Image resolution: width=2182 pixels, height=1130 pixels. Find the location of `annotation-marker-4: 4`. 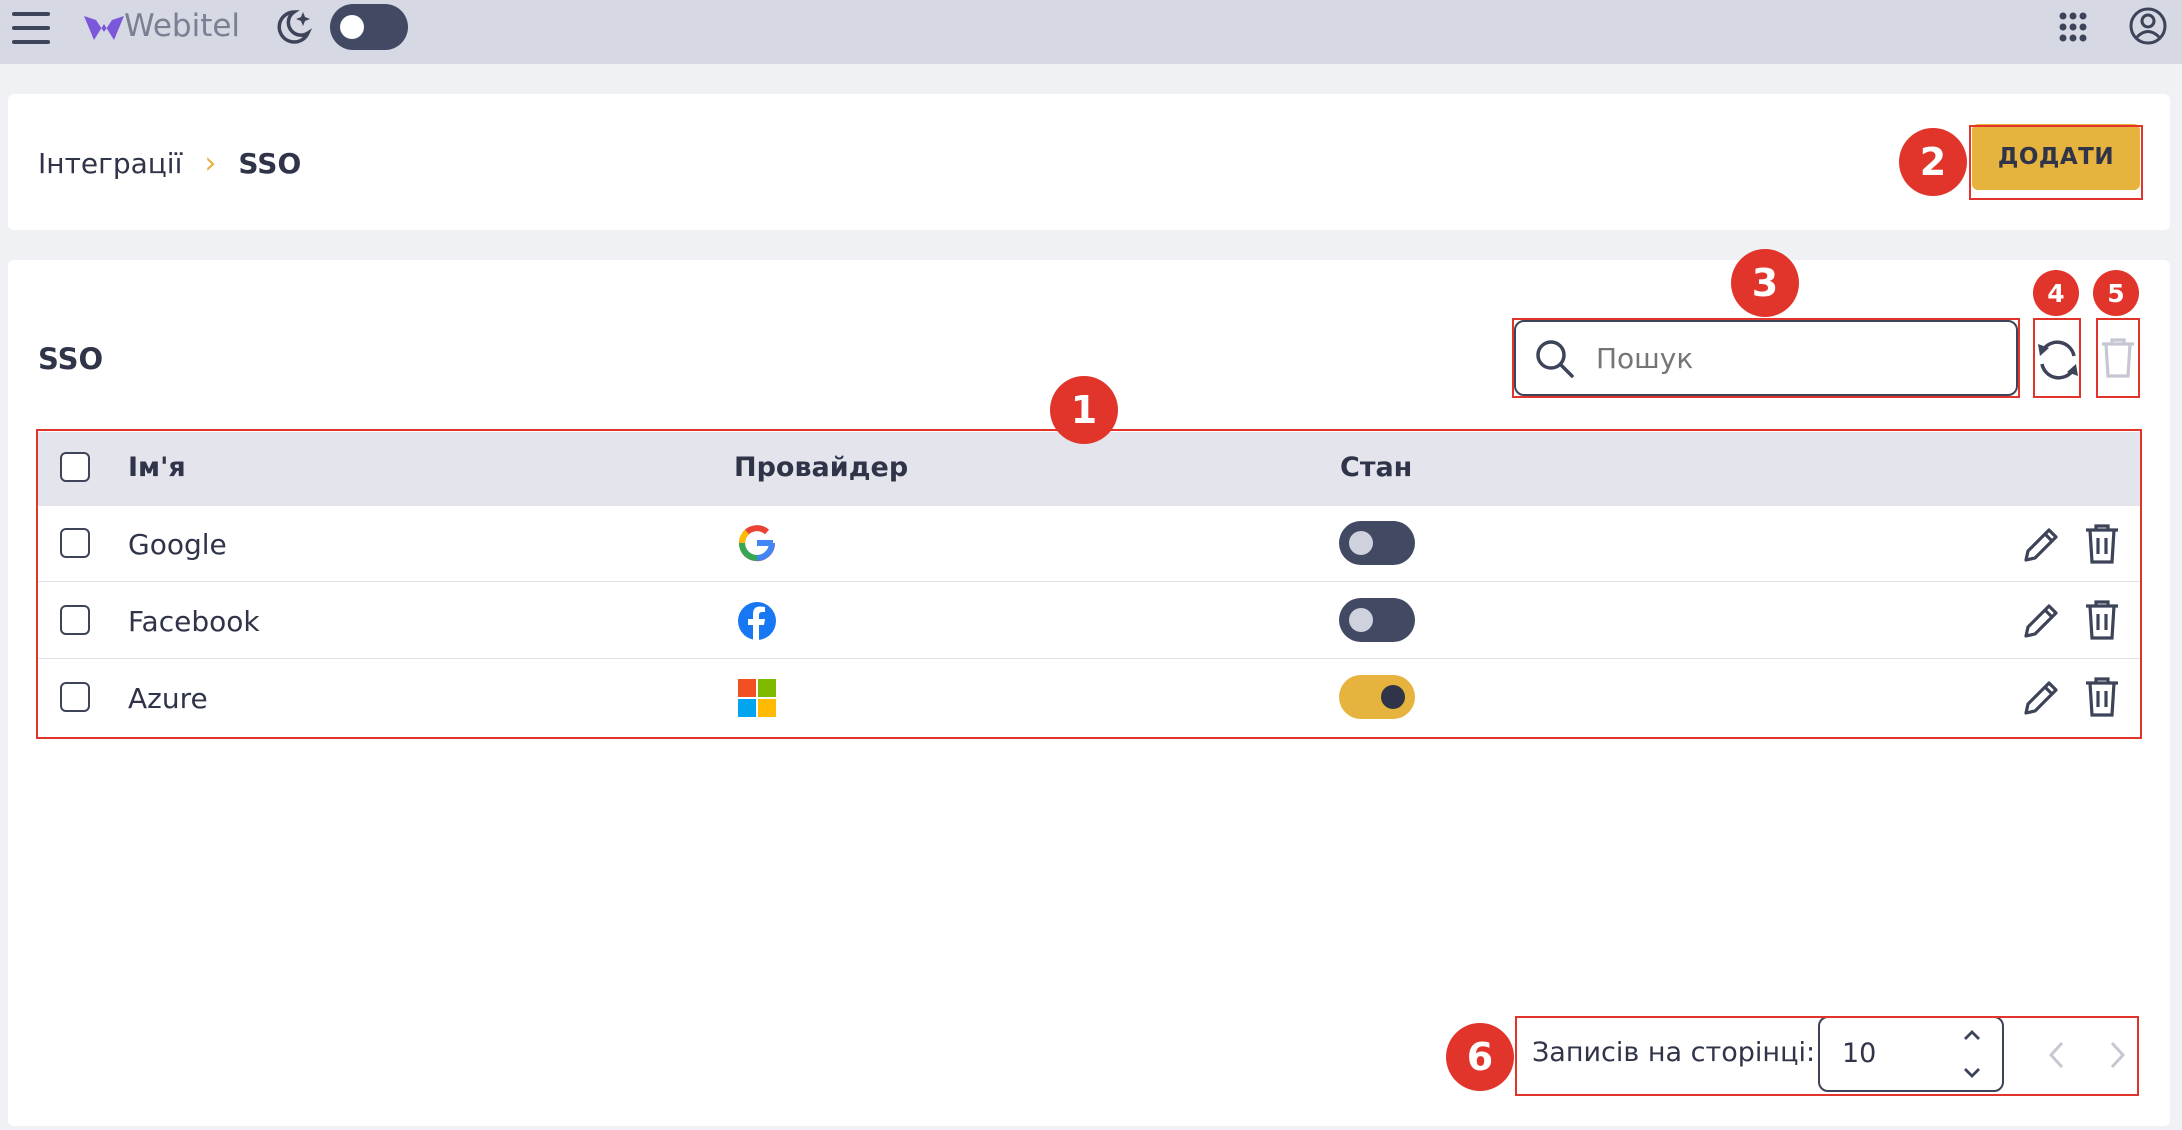

annotation-marker-4: 4 is located at coordinates (2056, 293).